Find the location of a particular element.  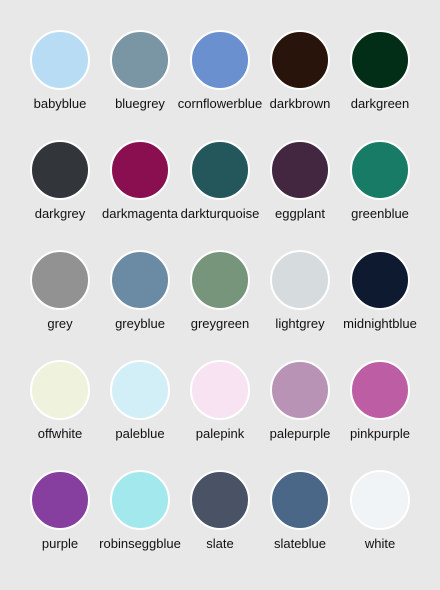

color-swatch-eggplant: eggplant is located at coordinates (300, 195).